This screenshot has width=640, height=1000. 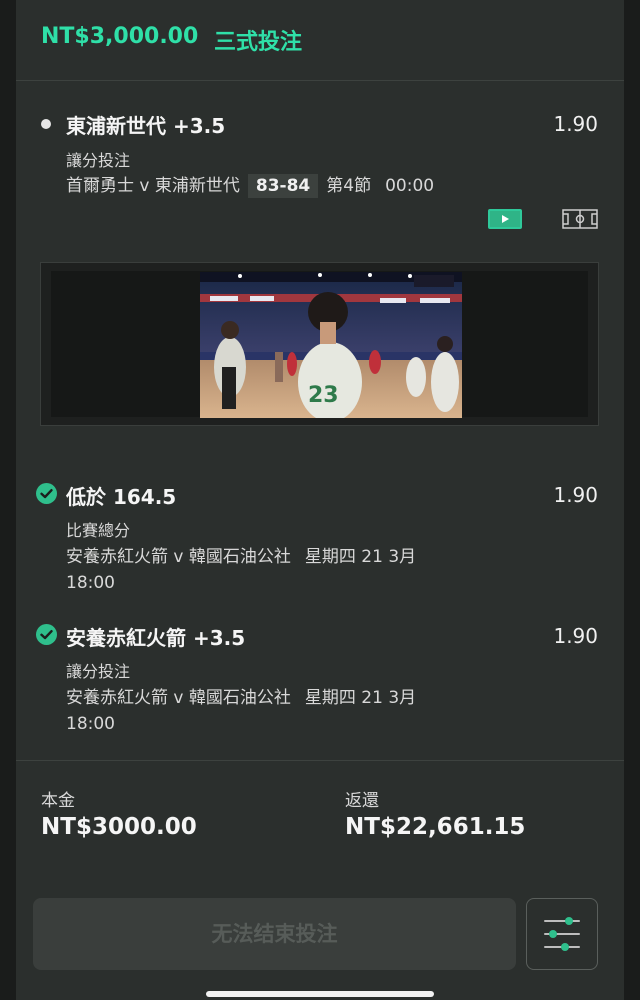 I want to click on match-teams: 首爾勇士 v 東浦新世代, so click(x=153, y=186).